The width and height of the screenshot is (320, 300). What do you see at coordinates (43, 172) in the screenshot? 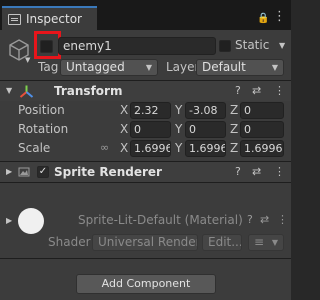
I see `sprite-renderer-enabled-checkbox: ✓` at bounding box center [43, 172].